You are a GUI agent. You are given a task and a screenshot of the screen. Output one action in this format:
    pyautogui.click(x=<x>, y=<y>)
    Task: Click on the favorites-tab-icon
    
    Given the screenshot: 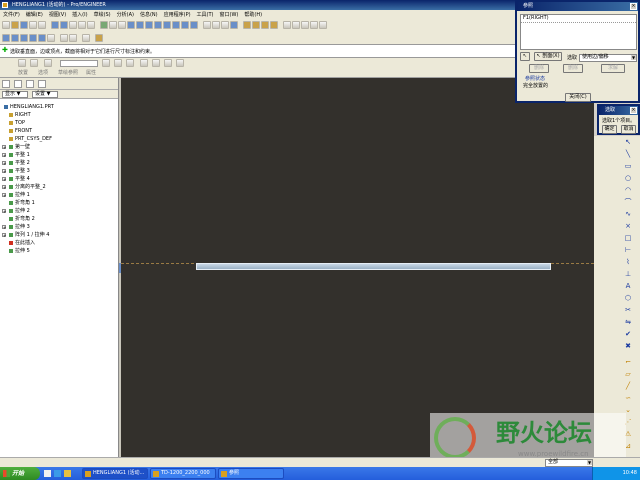 What is the action you would take?
    pyautogui.click(x=30, y=84)
    